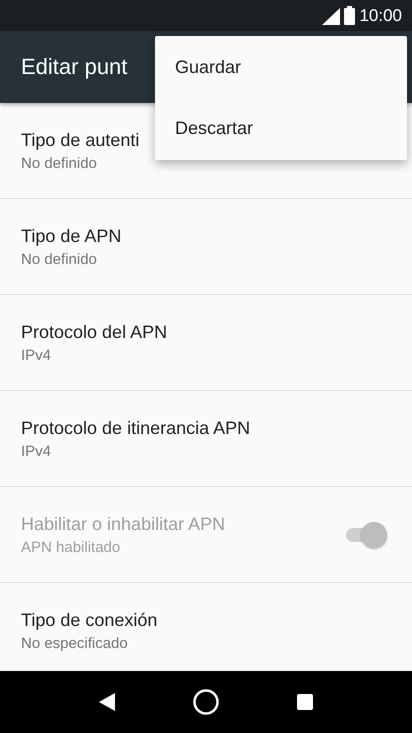 This screenshot has height=733, width=412. What do you see at coordinates (350, 15) in the screenshot?
I see `battery-icon` at bounding box center [350, 15].